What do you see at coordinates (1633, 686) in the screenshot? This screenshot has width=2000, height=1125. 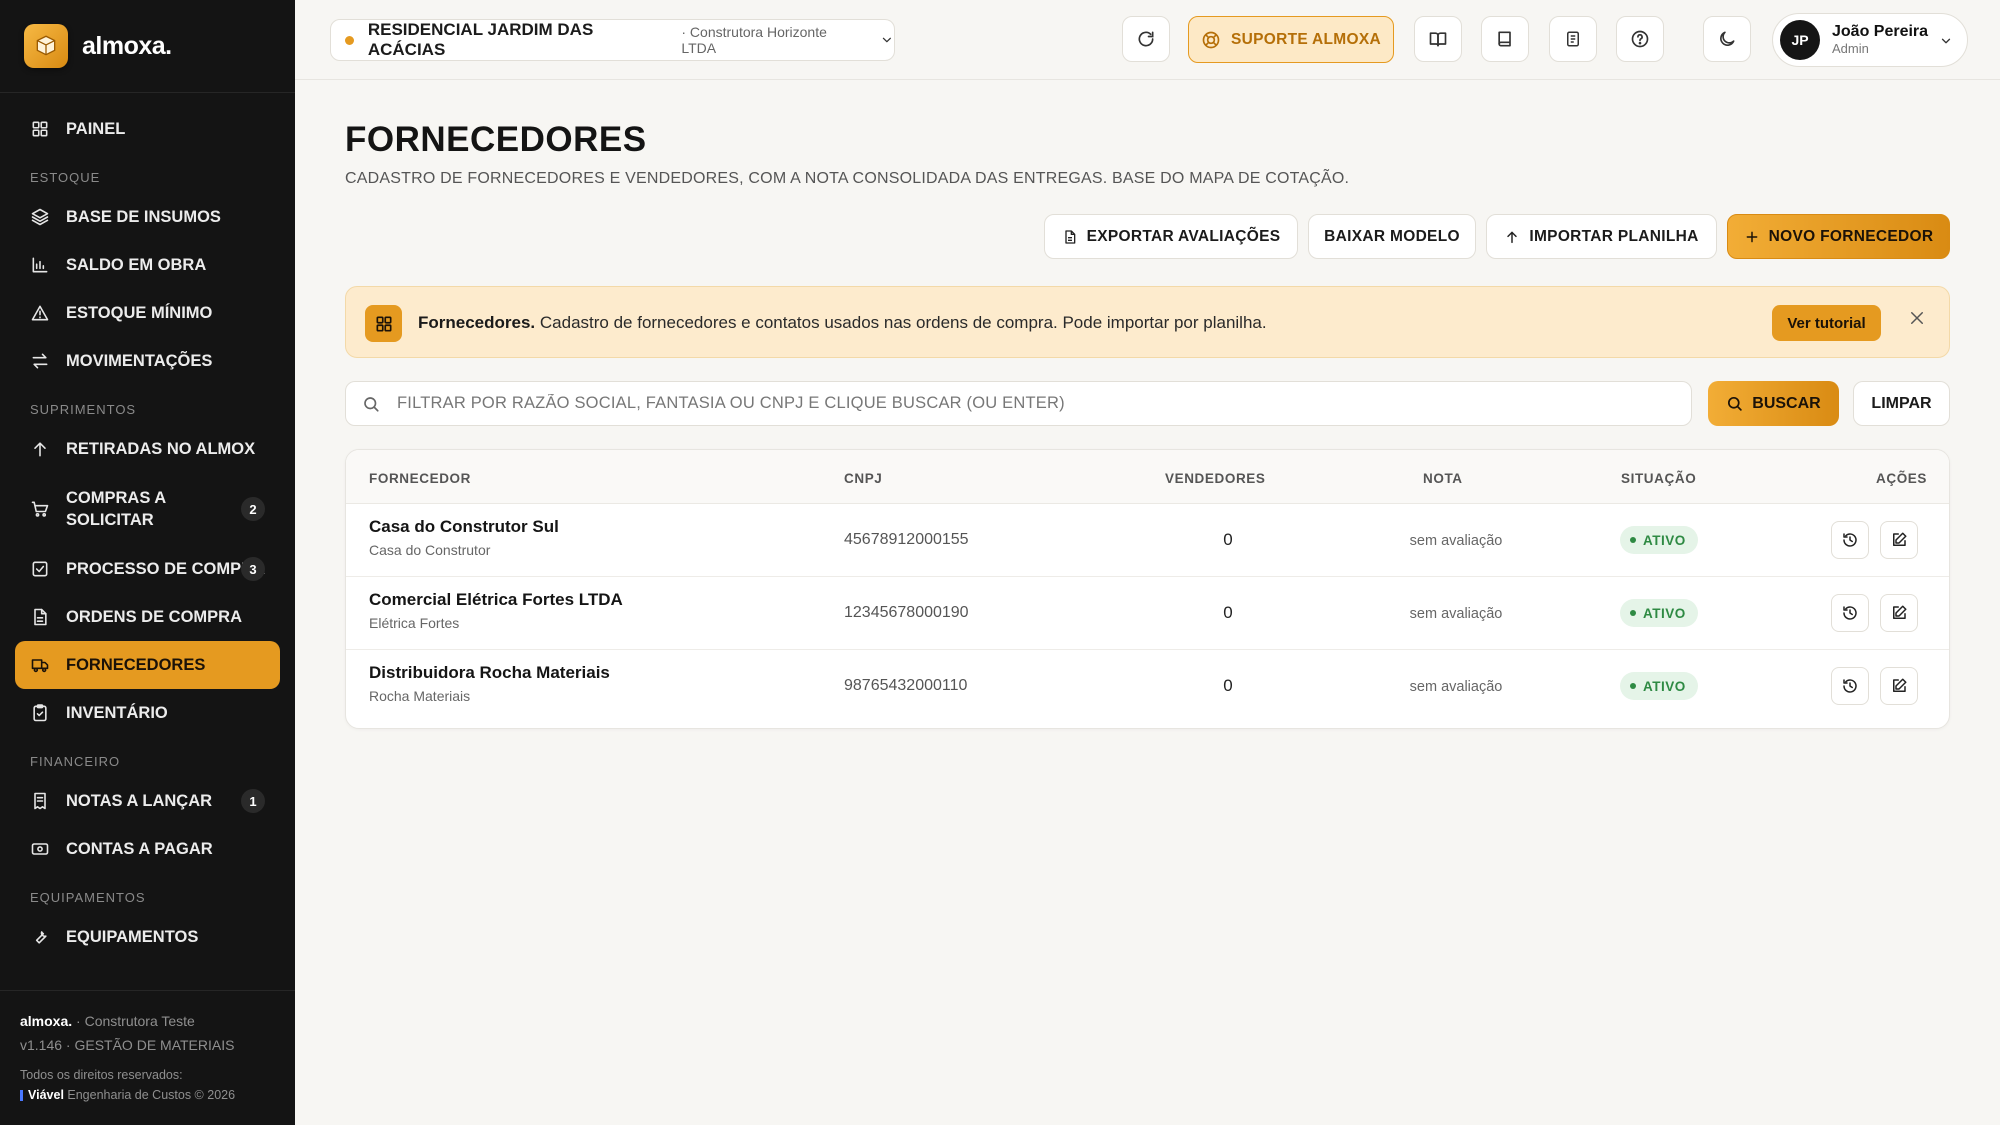 I see `status-dot-icon` at bounding box center [1633, 686].